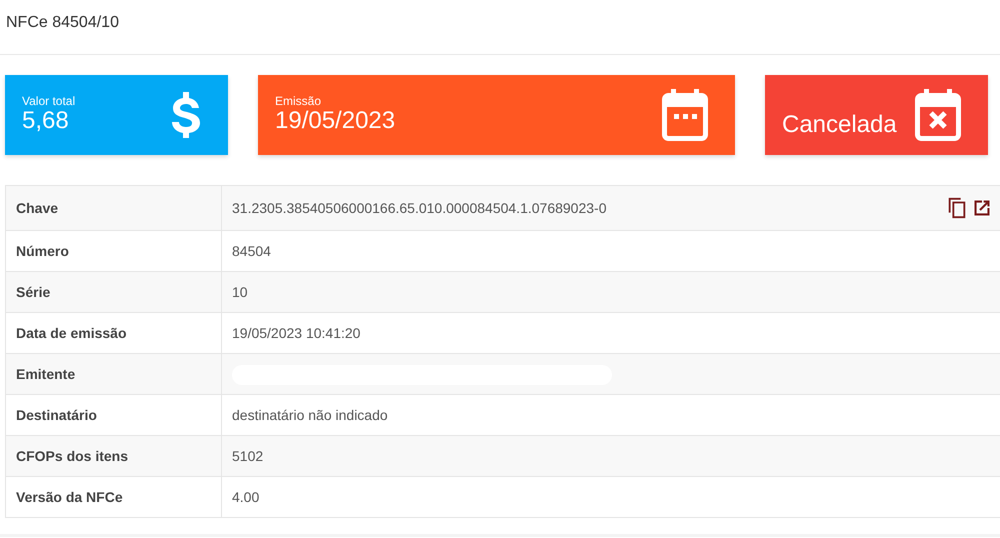 This screenshot has height=538, width=1000. I want to click on card-value: Cancelada, so click(839, 125).